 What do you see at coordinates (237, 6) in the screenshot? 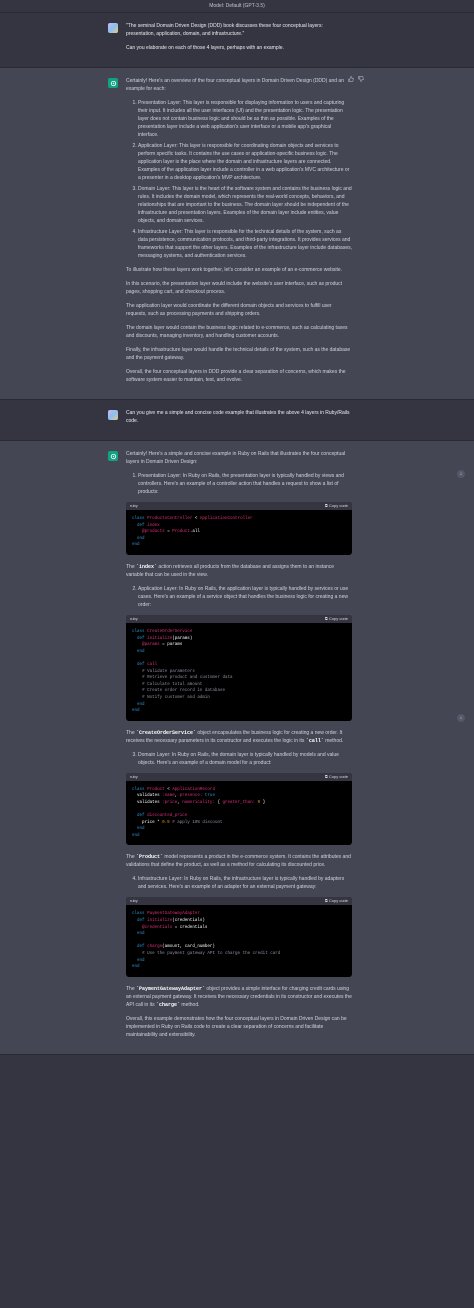
I see `model-label: Model: Default (GPT-3.5)` at bounding box center [237, 6].